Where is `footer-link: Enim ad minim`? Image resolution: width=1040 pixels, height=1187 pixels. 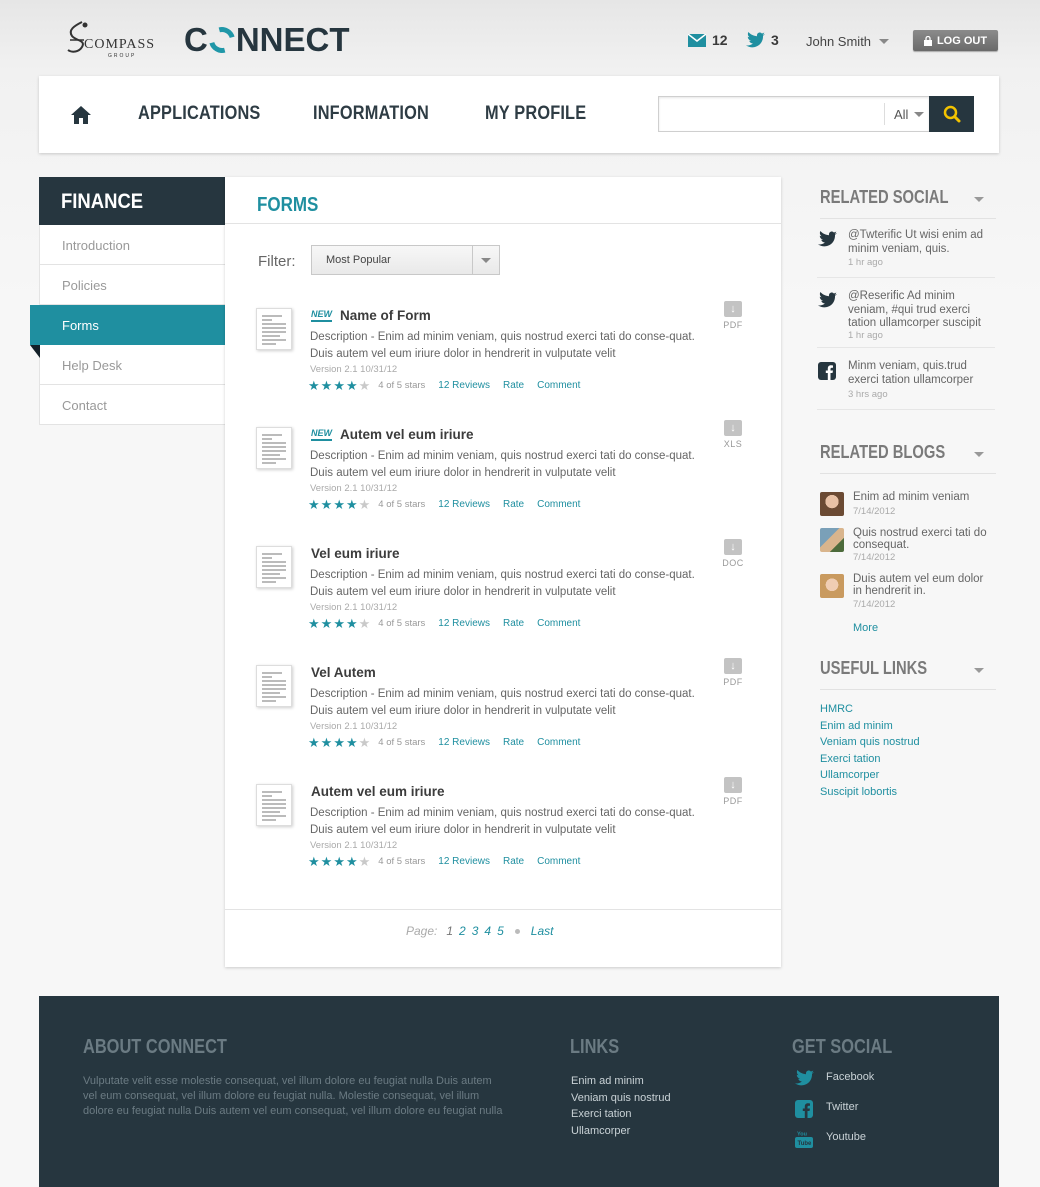 footer-link: Enim ad minim is located at coordinates (621, 1081).